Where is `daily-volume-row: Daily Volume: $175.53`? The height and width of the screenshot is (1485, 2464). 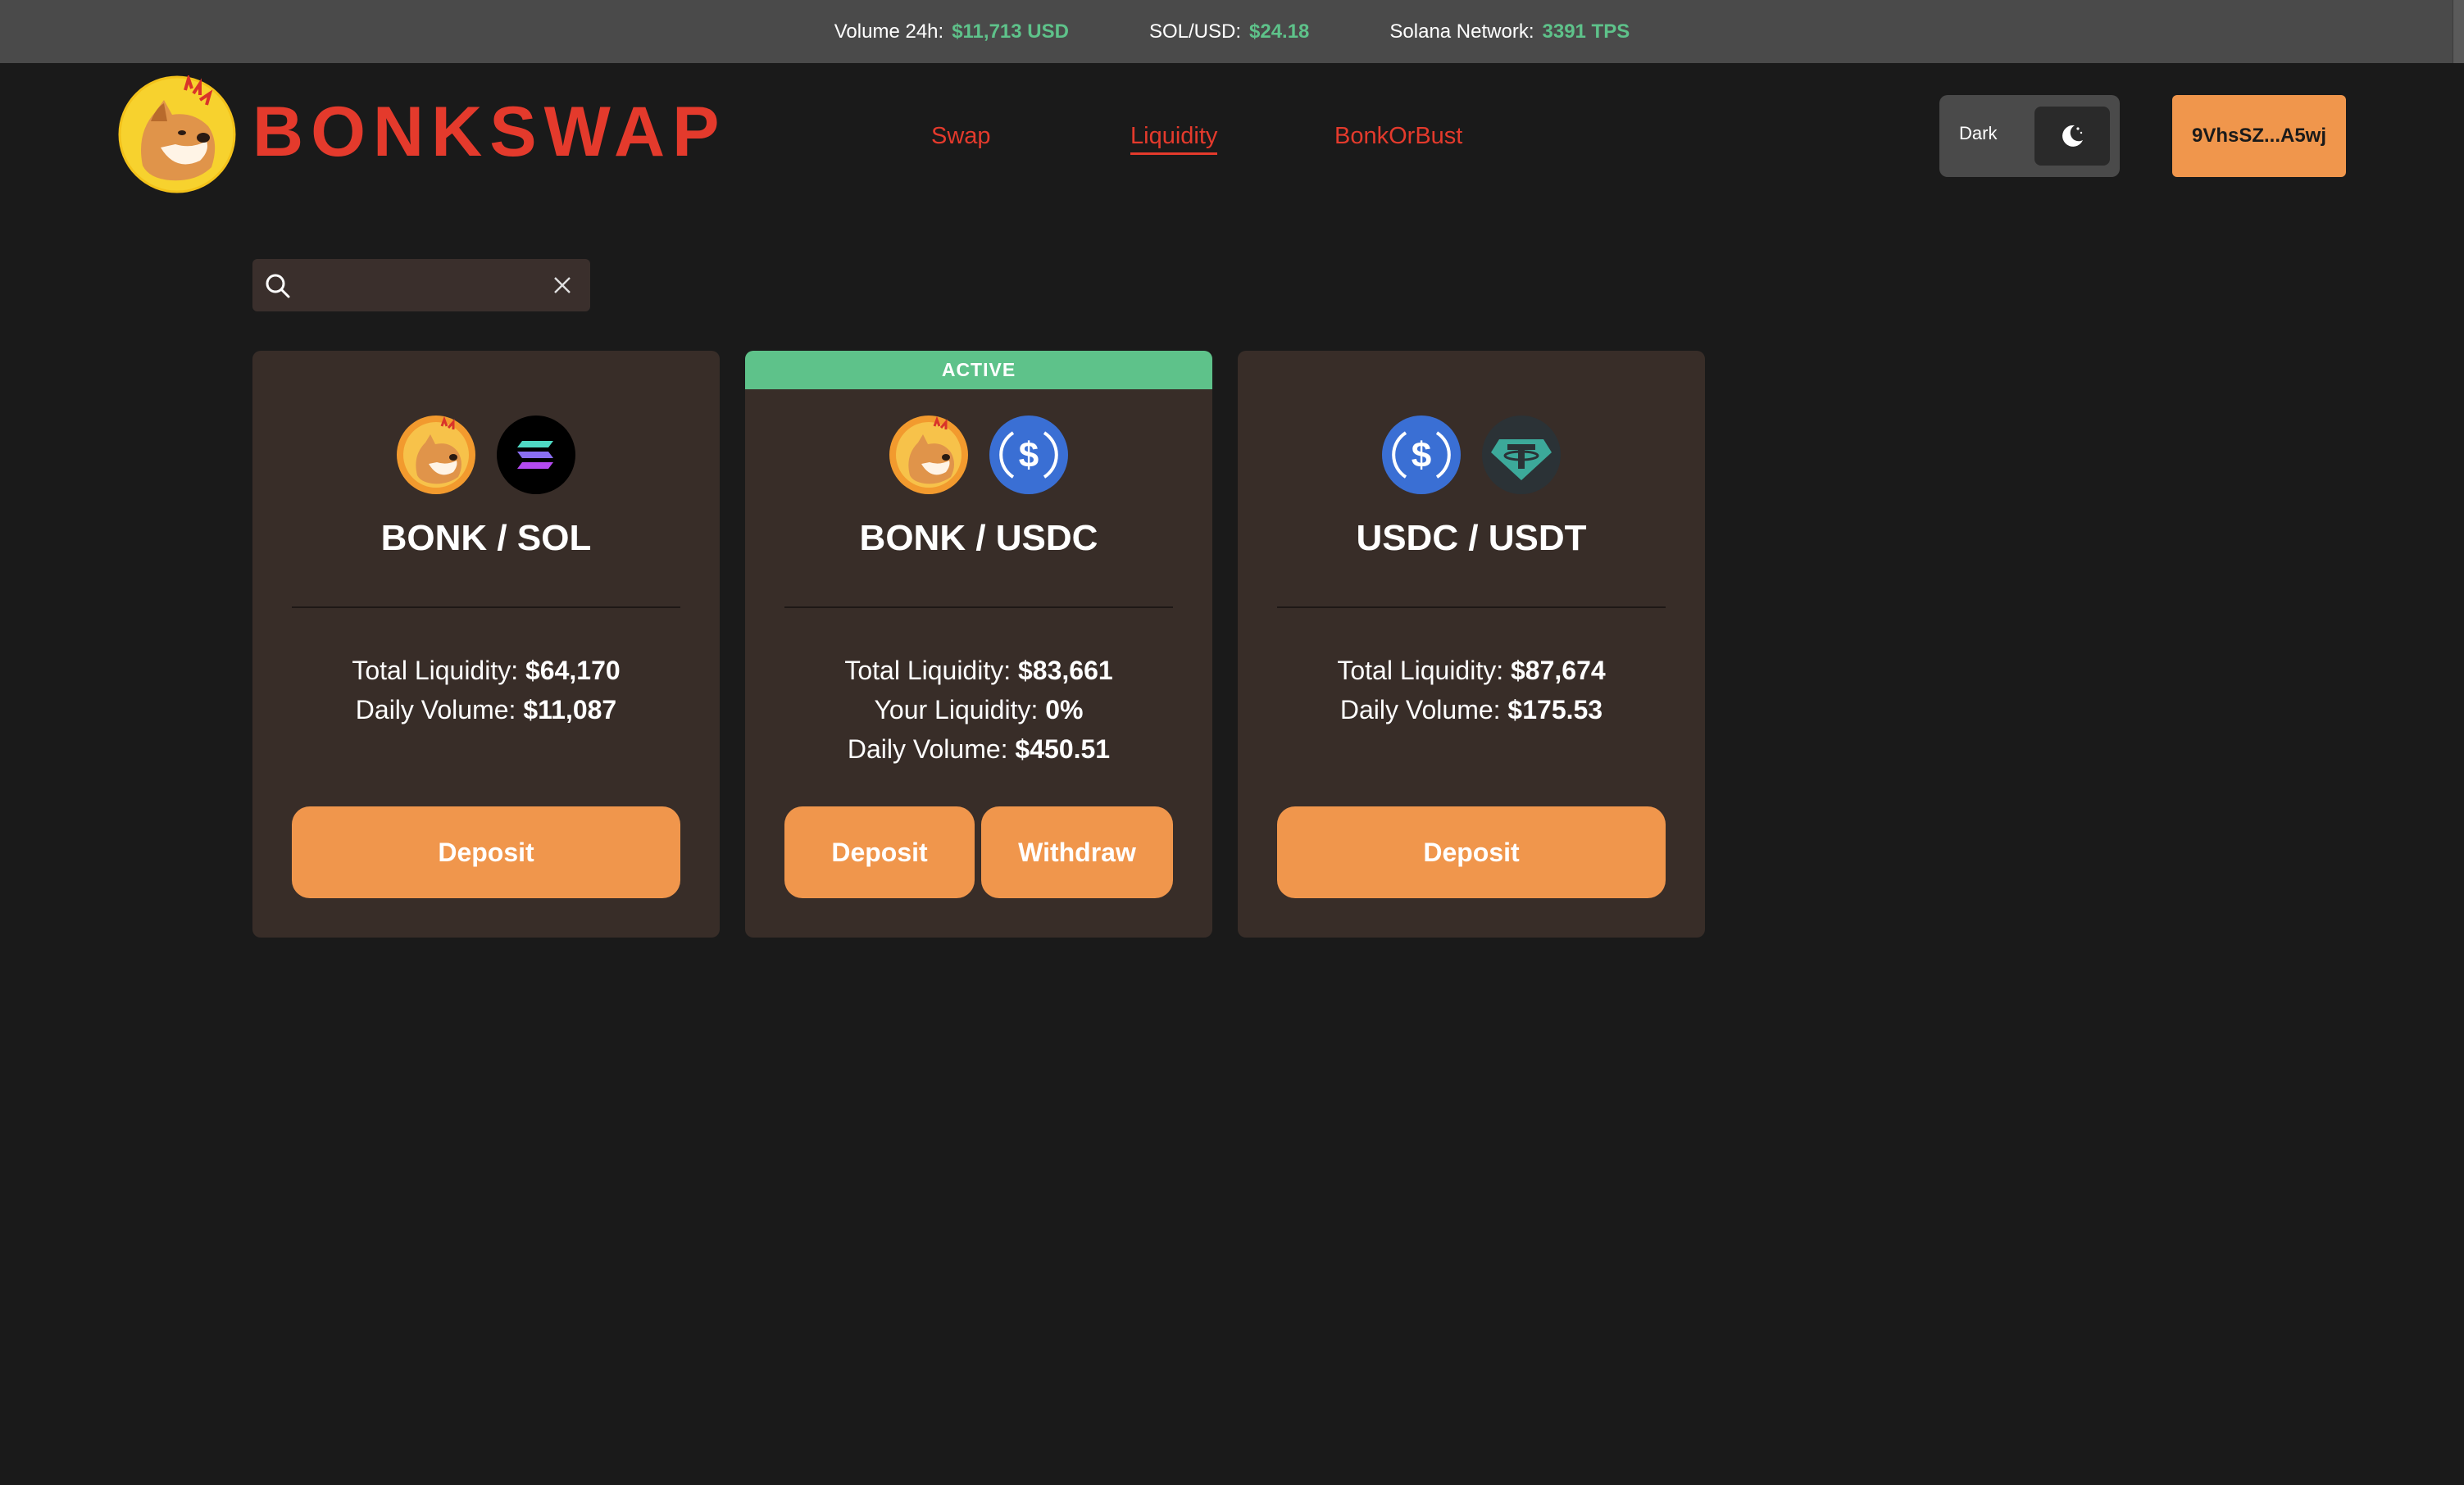
daily-volume-row: Daily Volume: $175.53 is located at coordinates (1472, 709).